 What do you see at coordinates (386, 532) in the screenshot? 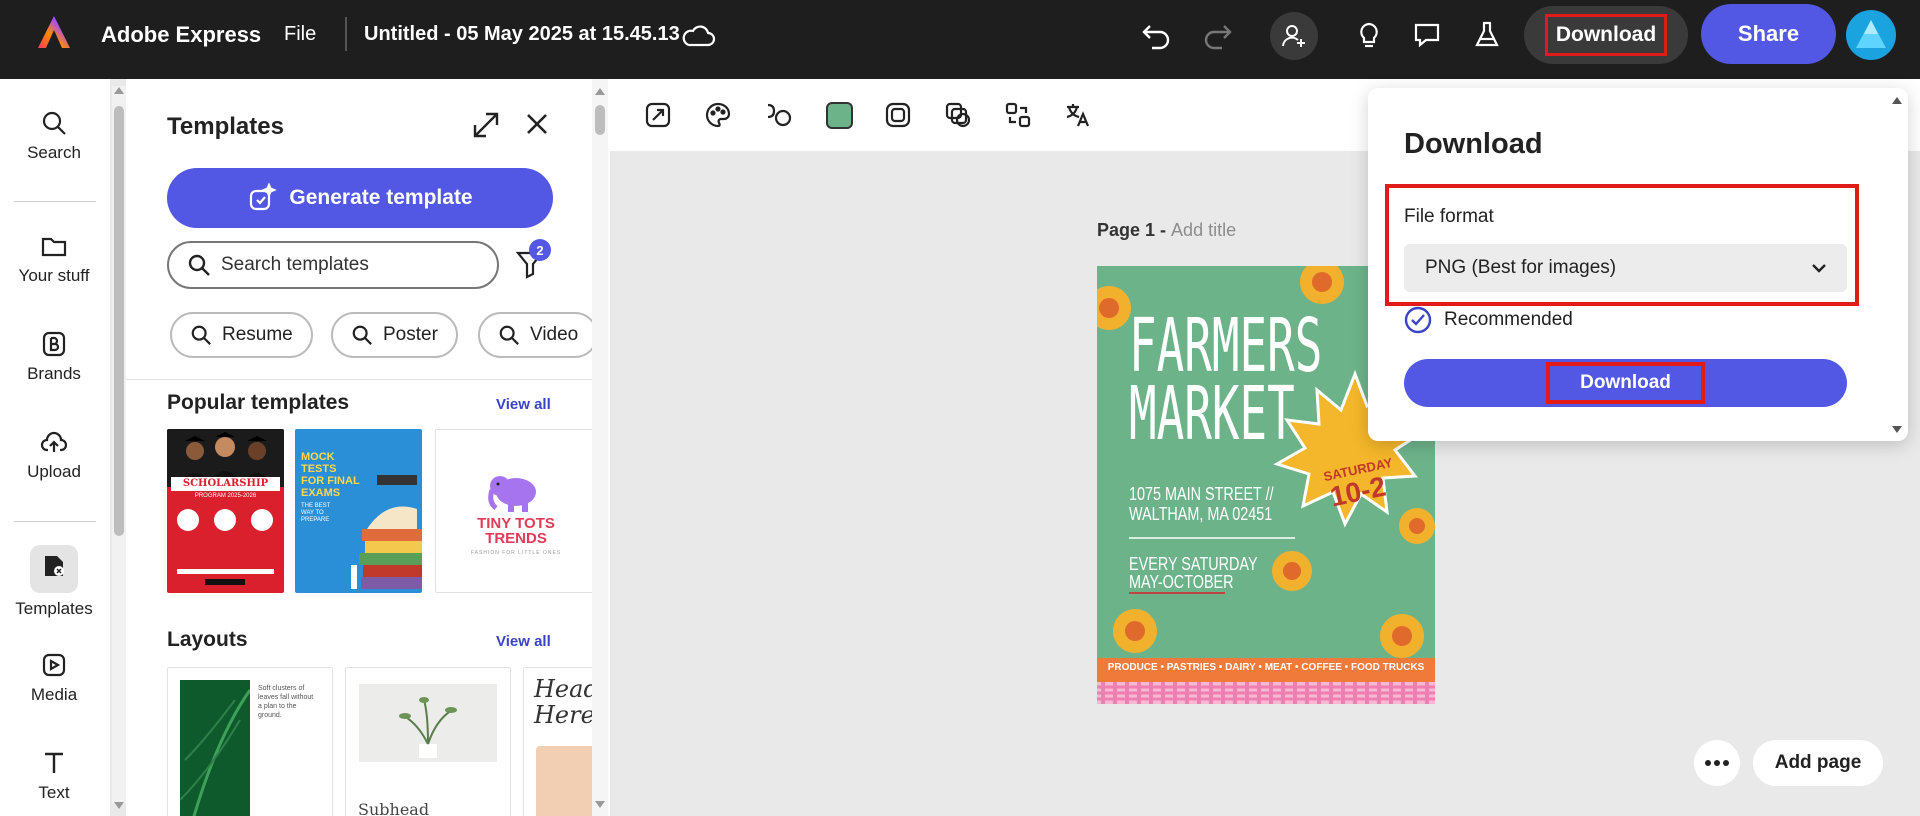
I see `books-image-icon` at bounding box center [386, 532].